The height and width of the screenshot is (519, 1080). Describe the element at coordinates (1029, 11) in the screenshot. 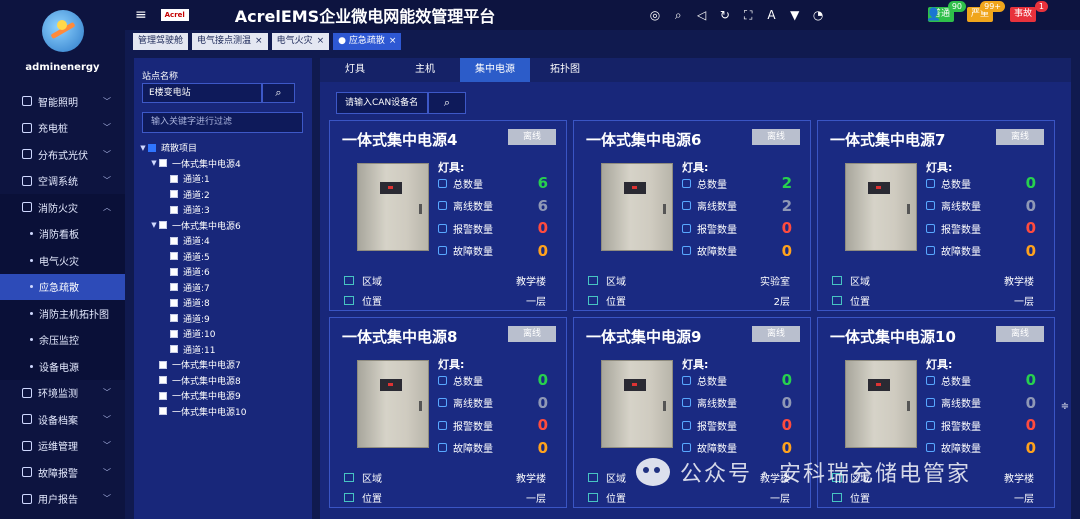

I see `alert-badge: 事故 1` at that location.